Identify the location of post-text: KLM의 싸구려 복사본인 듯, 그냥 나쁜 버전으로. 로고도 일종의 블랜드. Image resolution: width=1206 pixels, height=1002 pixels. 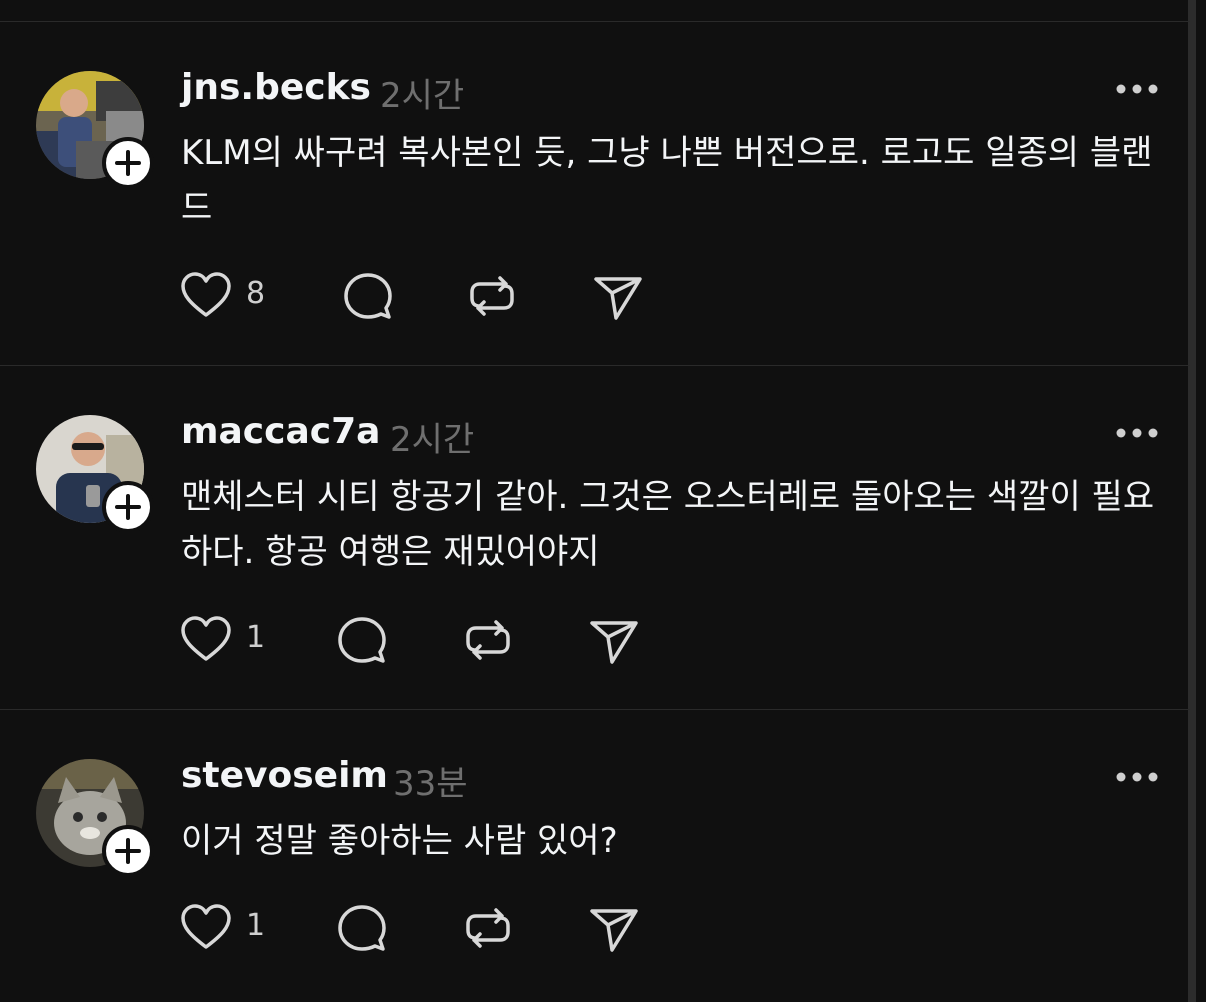
(667, 180).